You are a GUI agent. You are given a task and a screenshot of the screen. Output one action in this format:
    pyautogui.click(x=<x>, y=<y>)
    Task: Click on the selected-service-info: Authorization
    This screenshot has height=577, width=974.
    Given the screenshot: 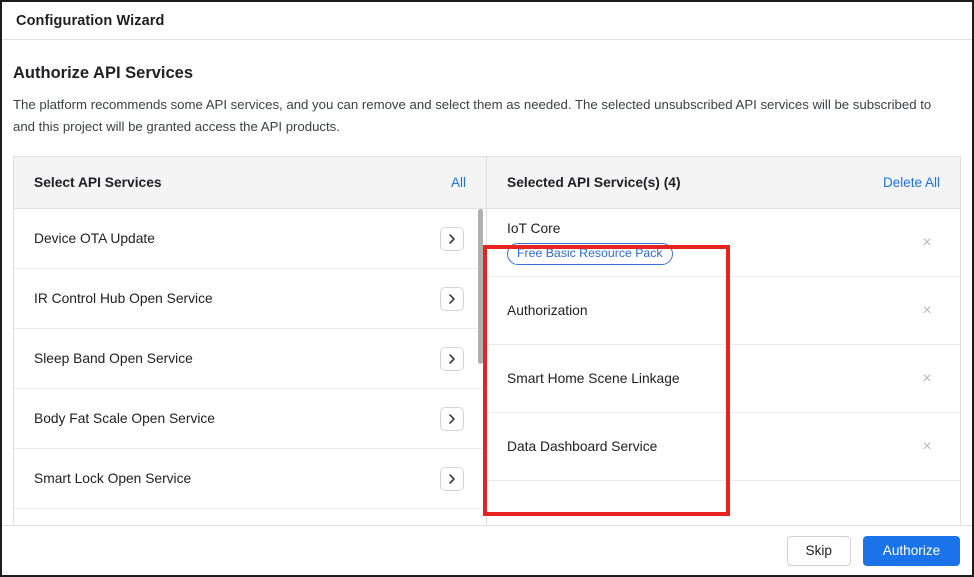 What is the action you would take?
    pyautogui.click(x=547, y=310)
    